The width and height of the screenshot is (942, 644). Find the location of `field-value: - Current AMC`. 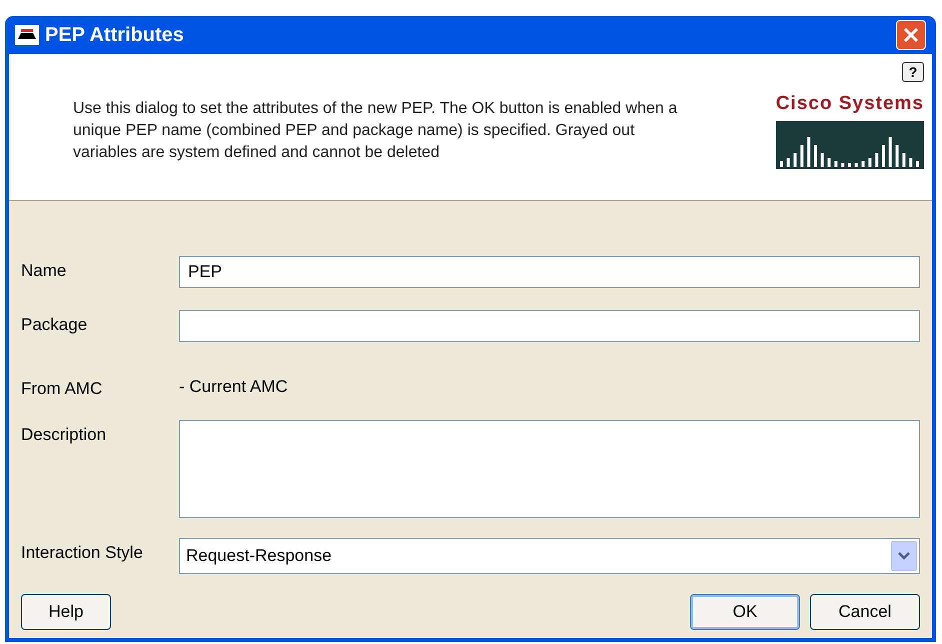

field-value: - Current AMC is located at coordinates (233, 387).